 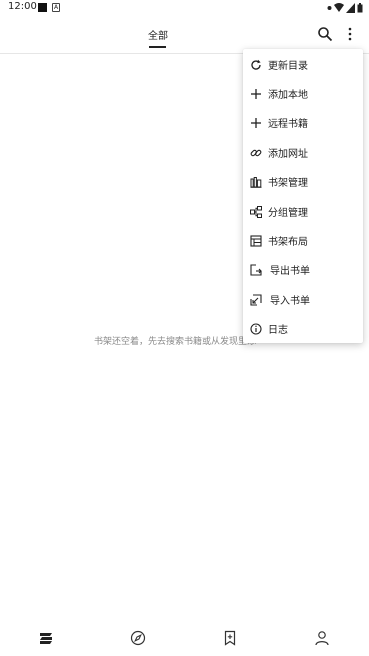 What do you see at coordinates (278, 330) in the screenshot?
I see `menu-item-label: 日志` at bounding box center [278, 330].